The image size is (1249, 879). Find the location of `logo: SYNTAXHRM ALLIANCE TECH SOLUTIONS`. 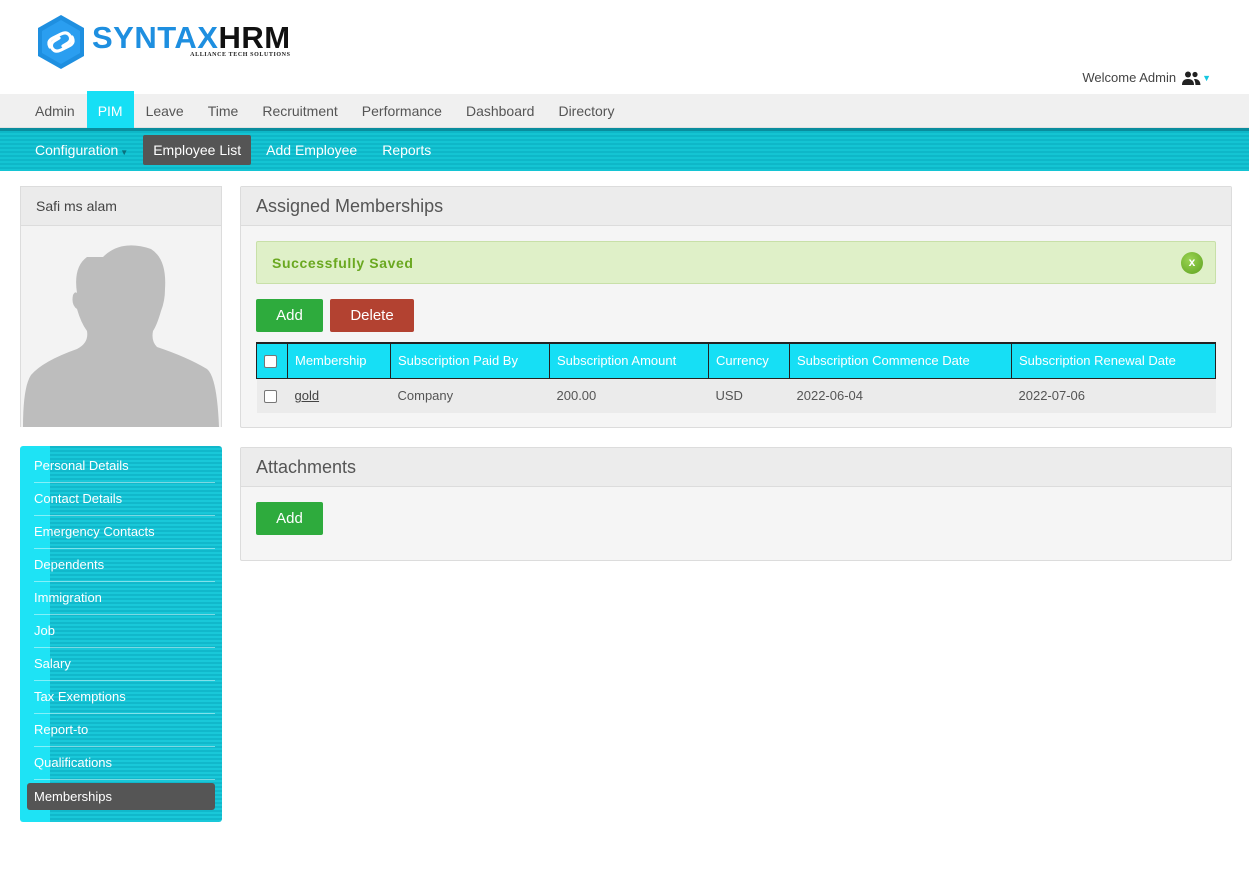

logo: SYNTAXHRM ALLIANCE TECH SOLUTIONS is located at coordinates (163, 42).